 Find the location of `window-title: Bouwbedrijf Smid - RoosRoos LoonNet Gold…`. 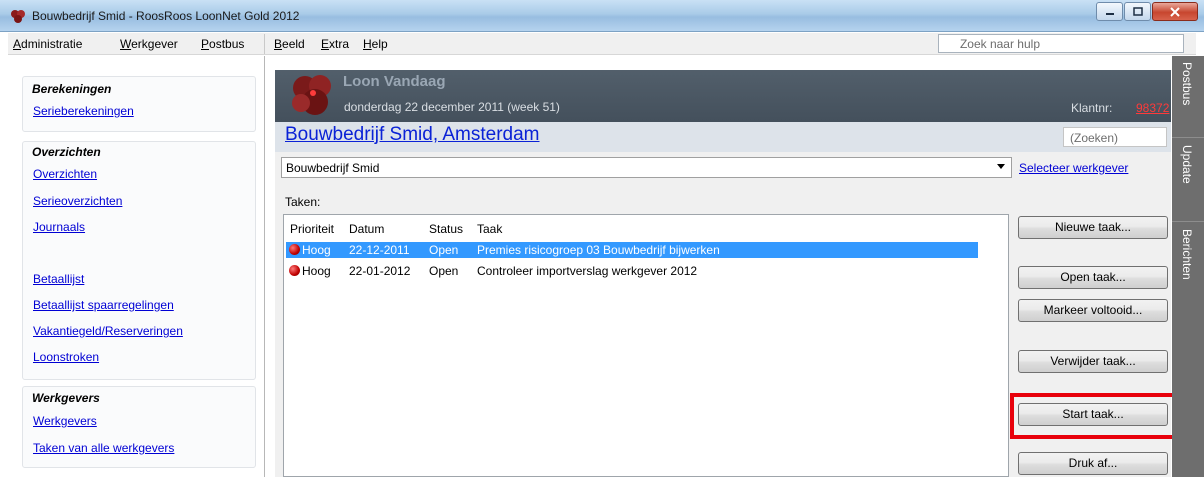

window-title: Bouwbedrijf Smid - RoosRoos LoonNet Gold… is located at coordinates (166, 16).